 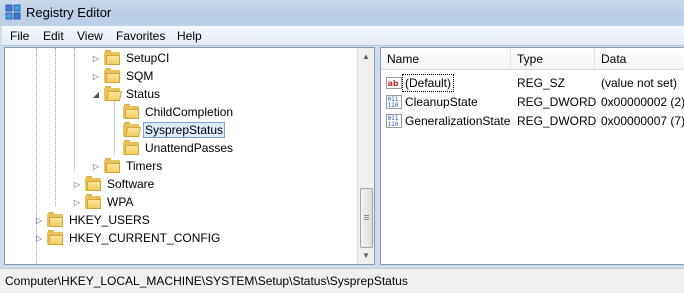 I want to click on tree-item-label: ChildCompletion, so click(x=189, y=112).